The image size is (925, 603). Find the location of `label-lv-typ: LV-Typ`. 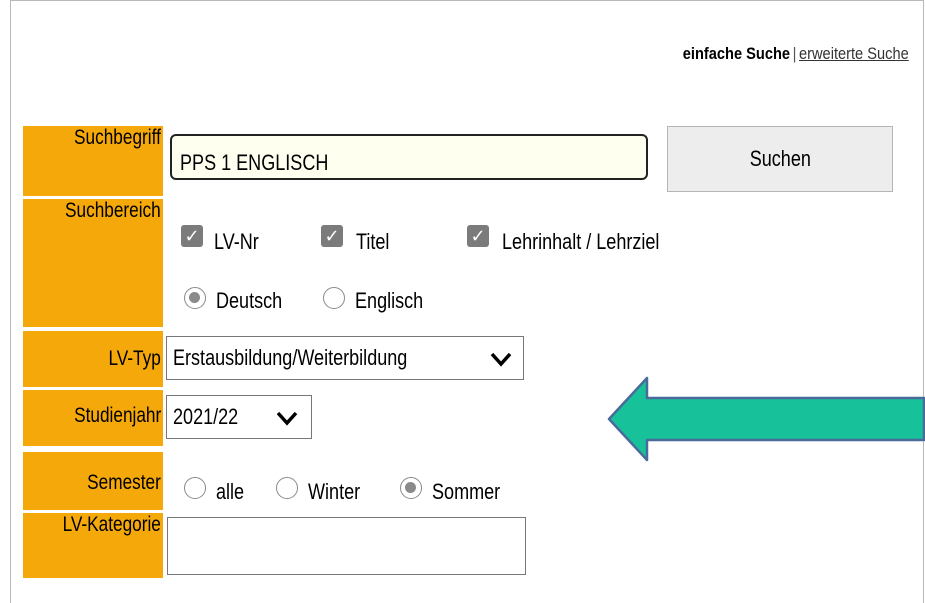

label-lv-typ: LV-Typ is located at coordinates (93, 359).